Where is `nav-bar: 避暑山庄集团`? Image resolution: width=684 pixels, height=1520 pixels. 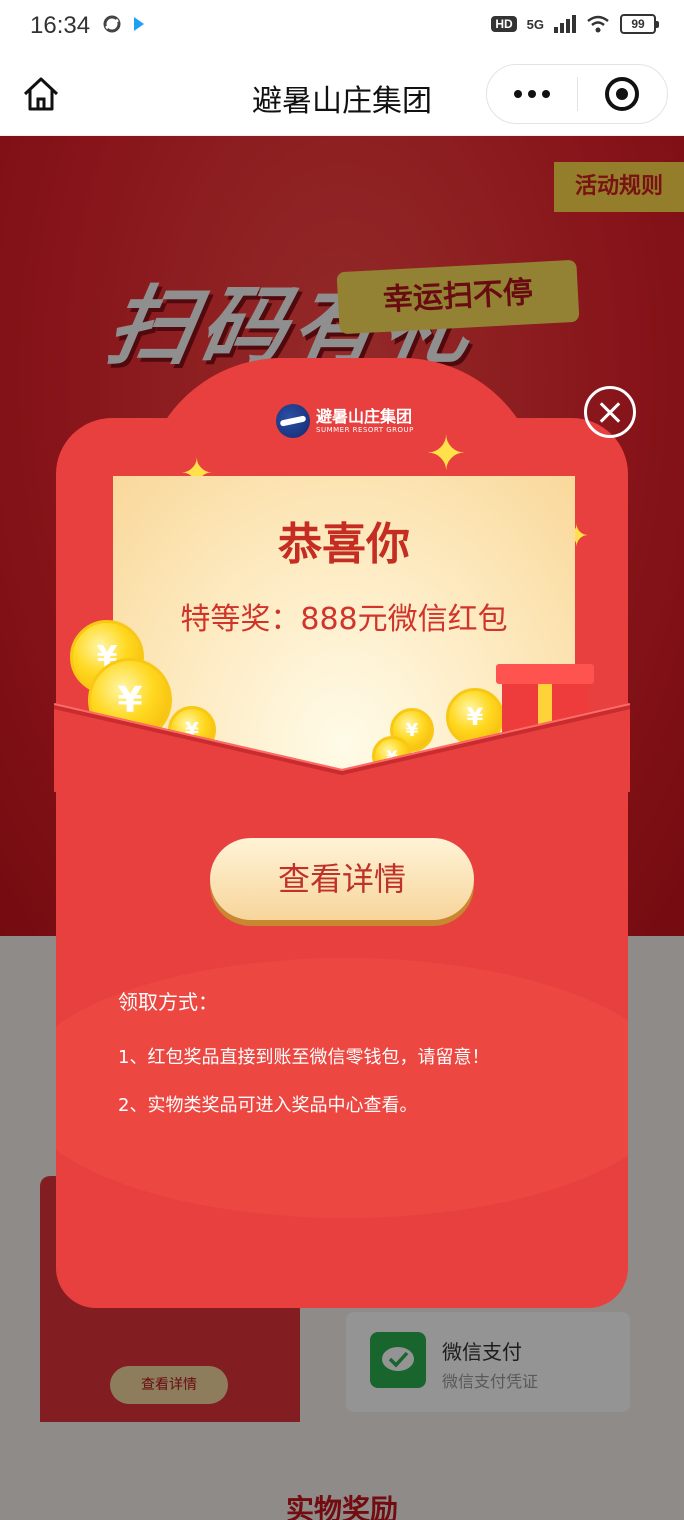
nav-bar: 避暑山庄集团 is located at coordinates (342, 94).